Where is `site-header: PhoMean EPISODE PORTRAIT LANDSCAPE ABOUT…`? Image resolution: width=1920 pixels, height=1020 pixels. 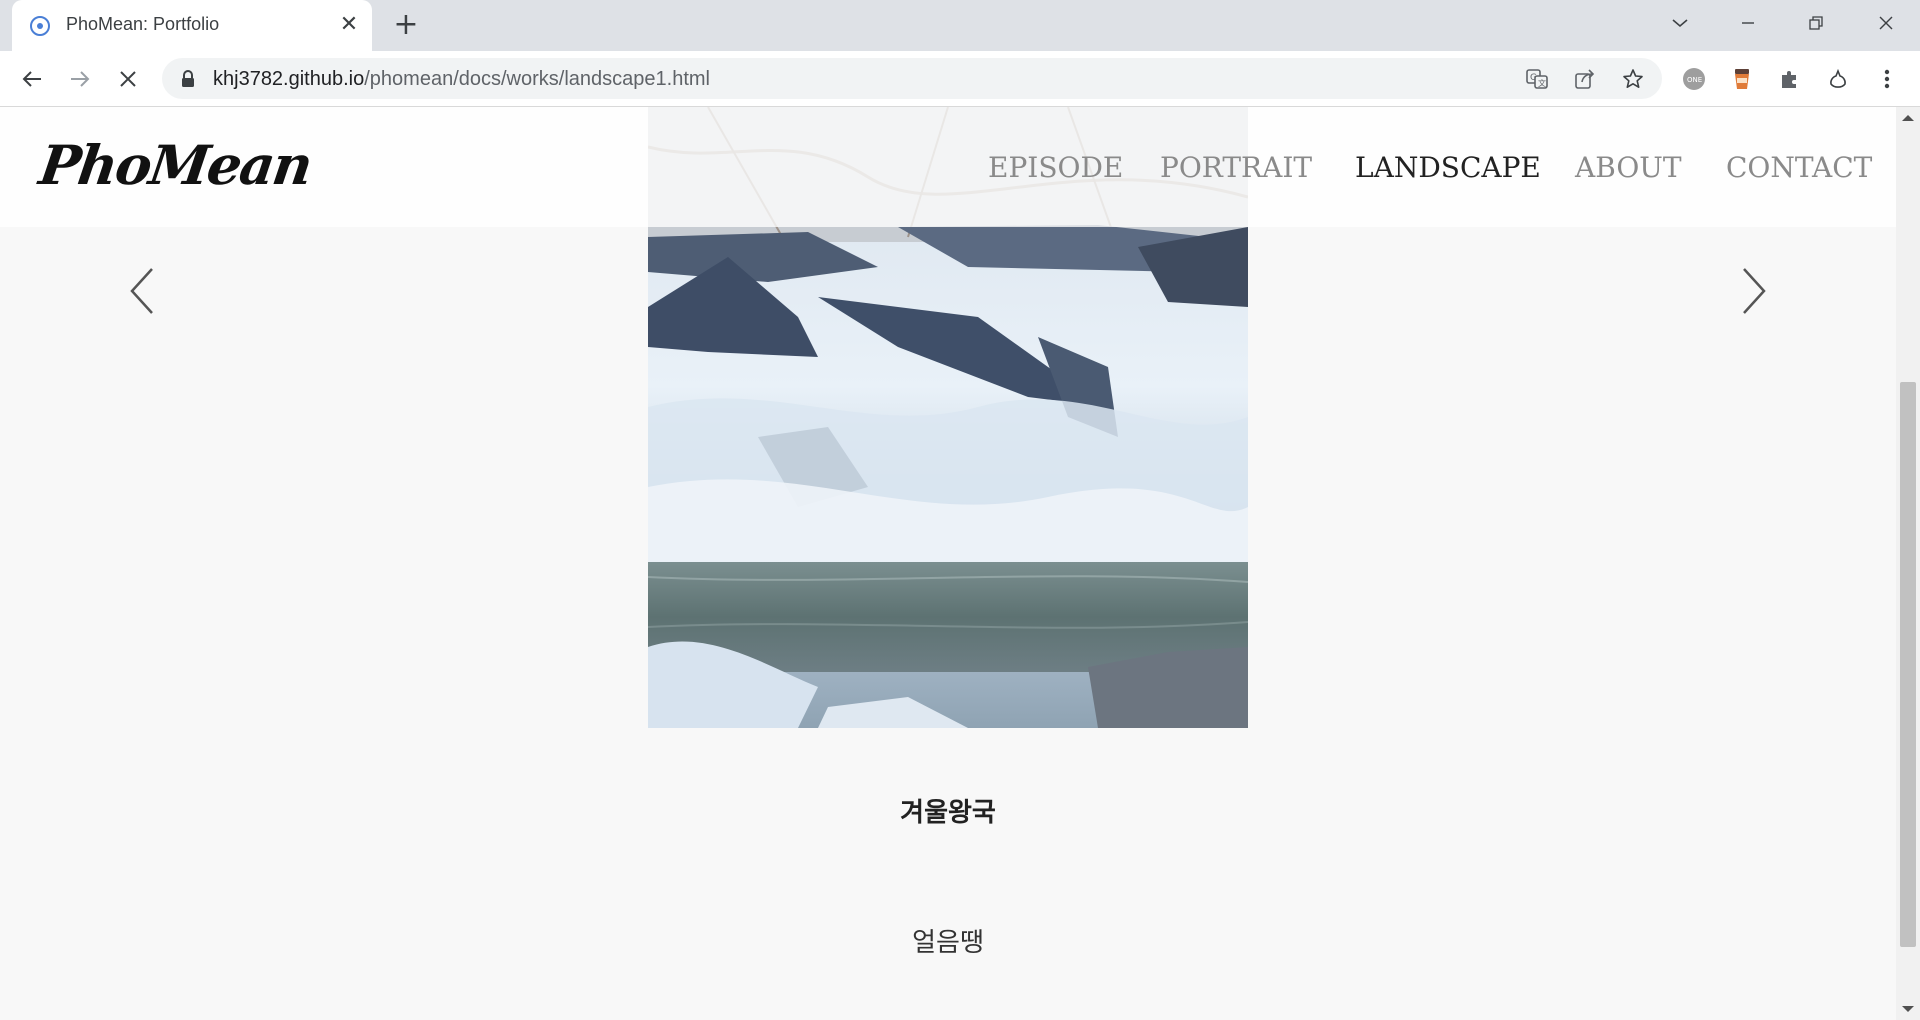 site-header: PhoMean EPISODE PORTRAIT LANDSCAPE ABOUT… is located at coordinates (948, 167).